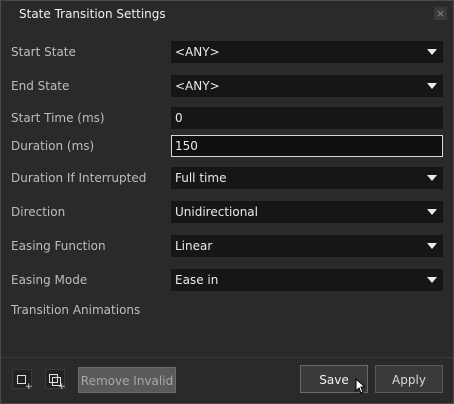  I want to click on end-state-dropdown: <ANY>, so click(307, 86).